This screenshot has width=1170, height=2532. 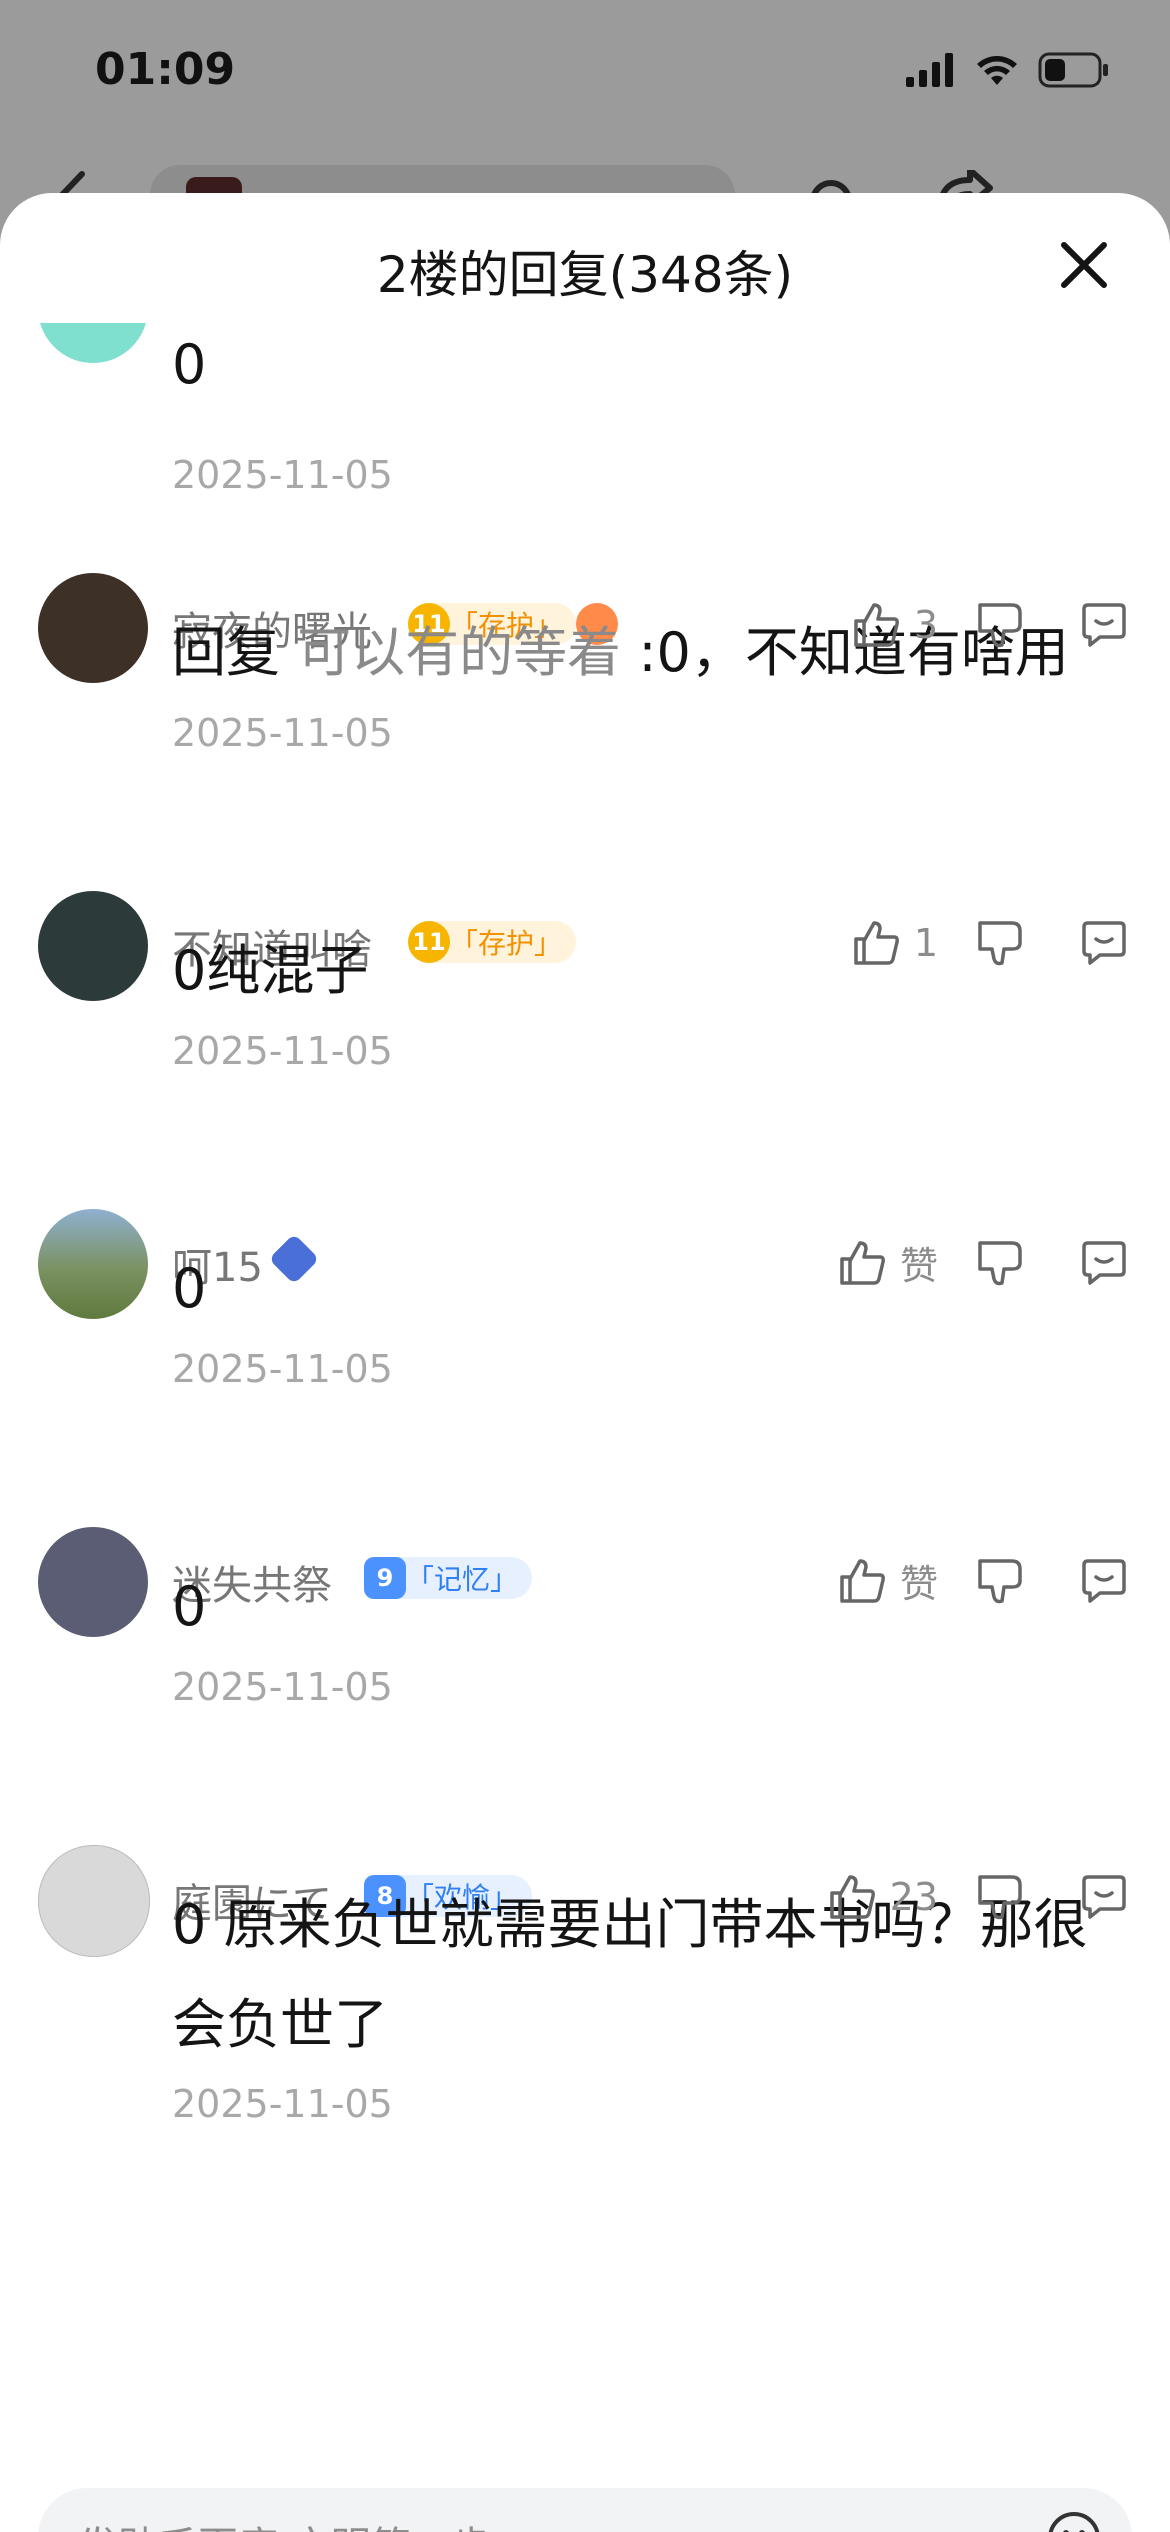 I want to click on status-icons, so click(x=1008, y=70).